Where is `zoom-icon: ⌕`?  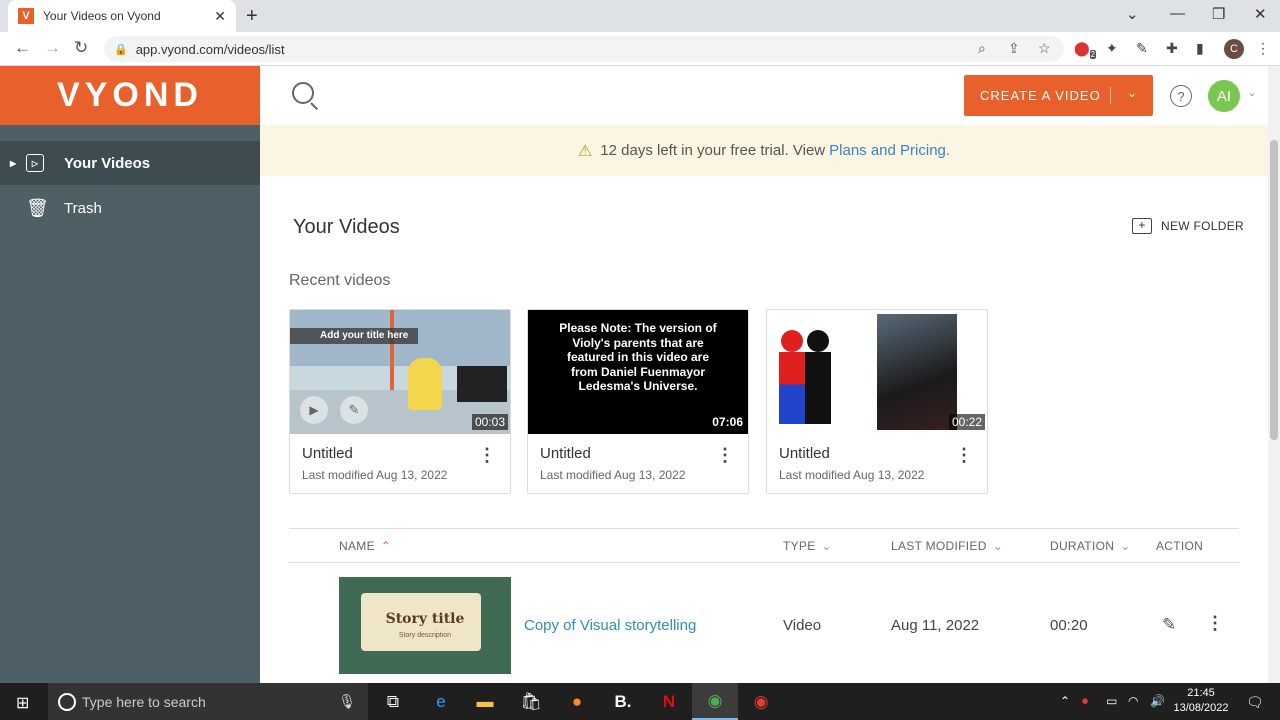 zoom-icon: ⌕ is located at coordinates (982, 48).